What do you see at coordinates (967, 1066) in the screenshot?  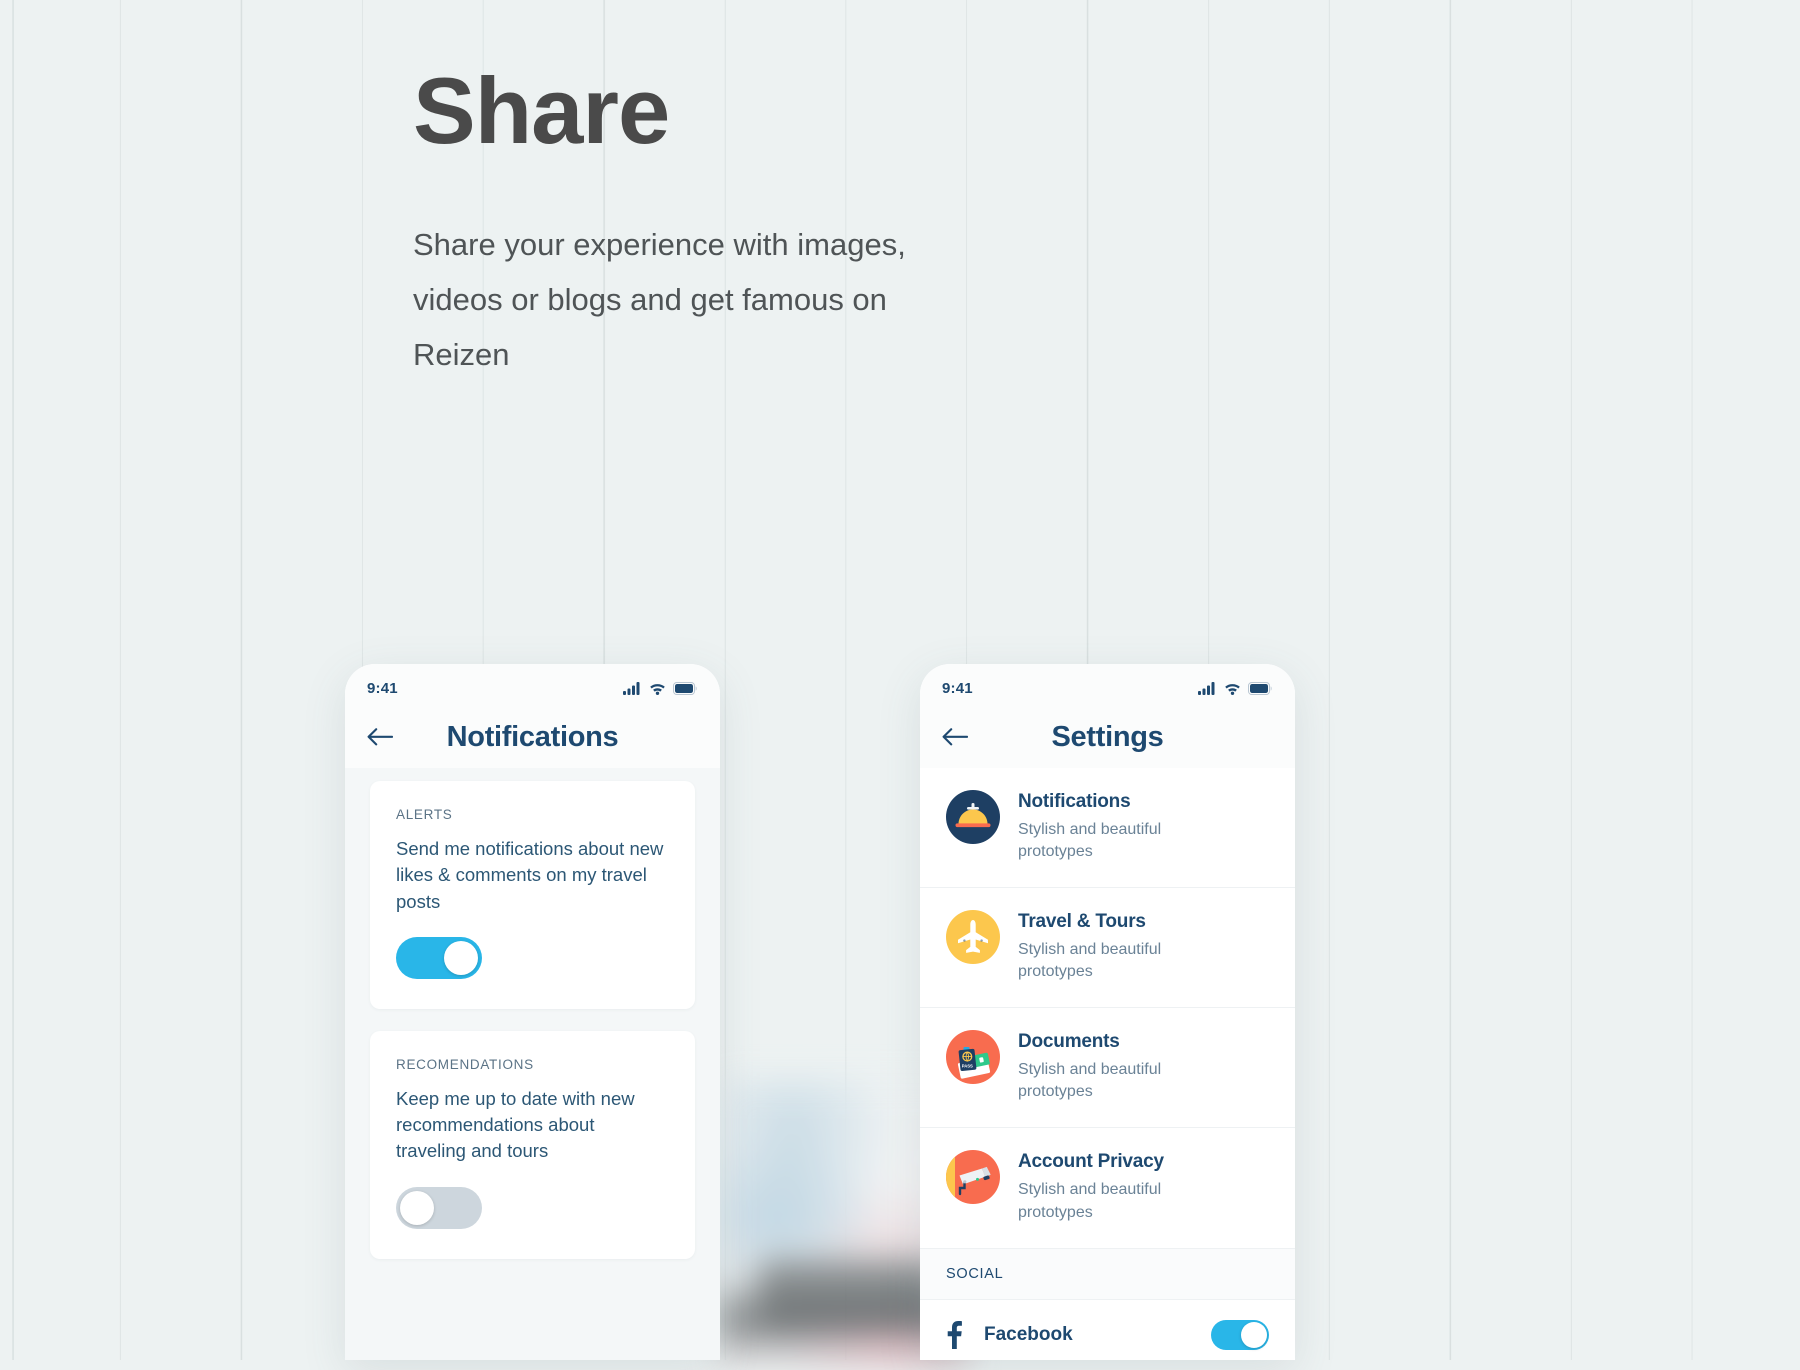 I see `svg-text: PASS` at bounding box center [967, 1066].